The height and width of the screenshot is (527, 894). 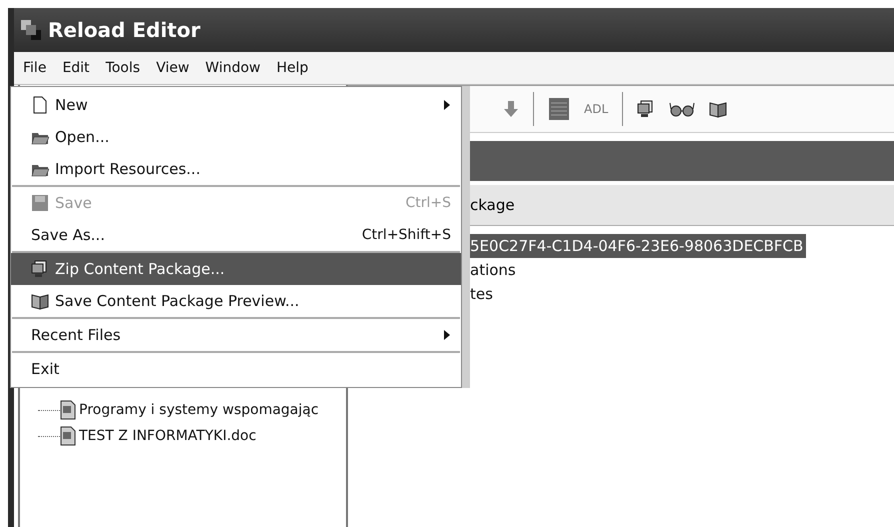 What do you see at coordinates (40, 203) in the screenshot?
I see `floppy-icon` at bounding box center [40, 203].